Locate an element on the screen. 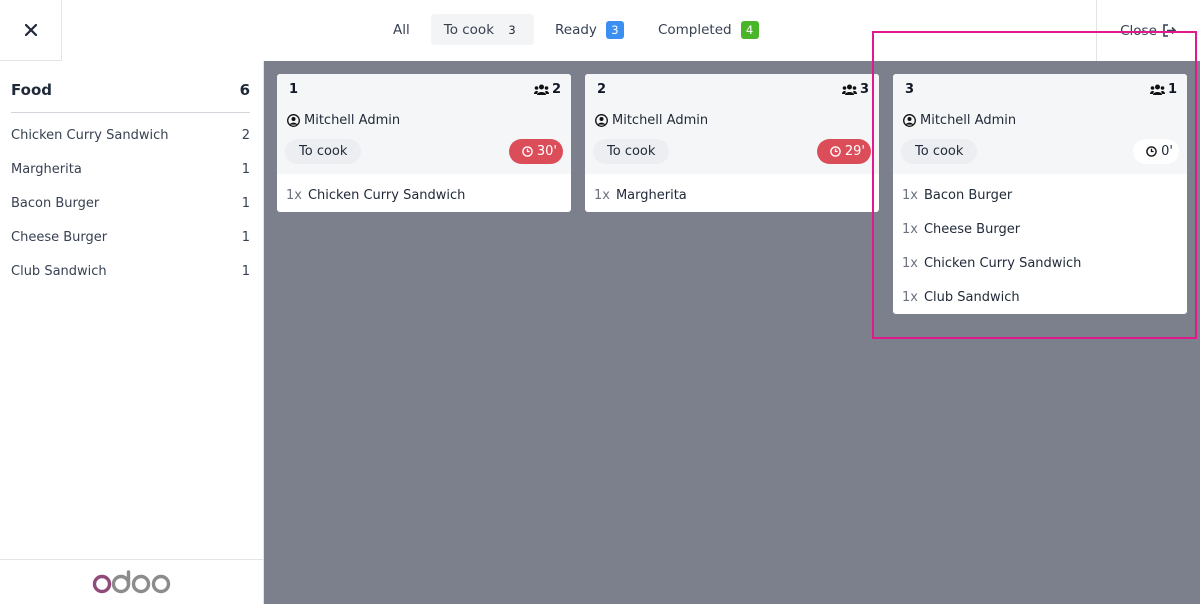  guest-count: 3 is located at coordinates (855, 89).